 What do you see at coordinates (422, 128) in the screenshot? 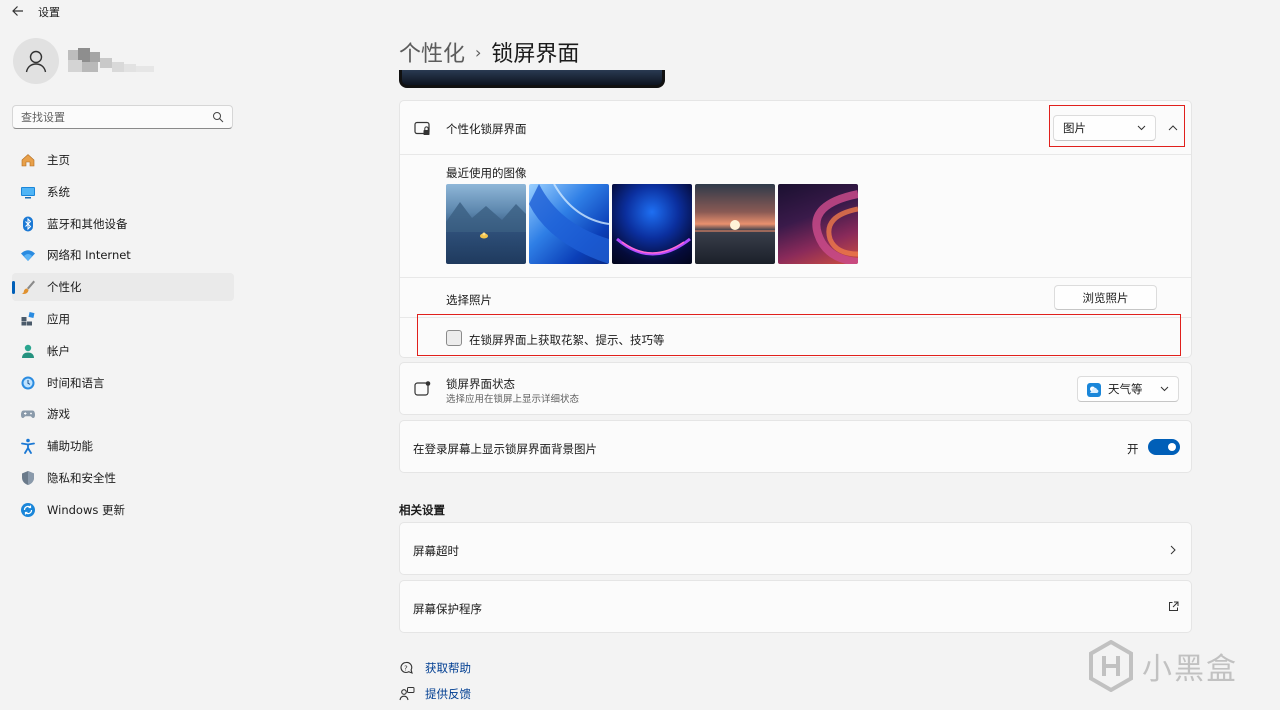
I see `lockscreen-icon` at bounding box center [422, 128].